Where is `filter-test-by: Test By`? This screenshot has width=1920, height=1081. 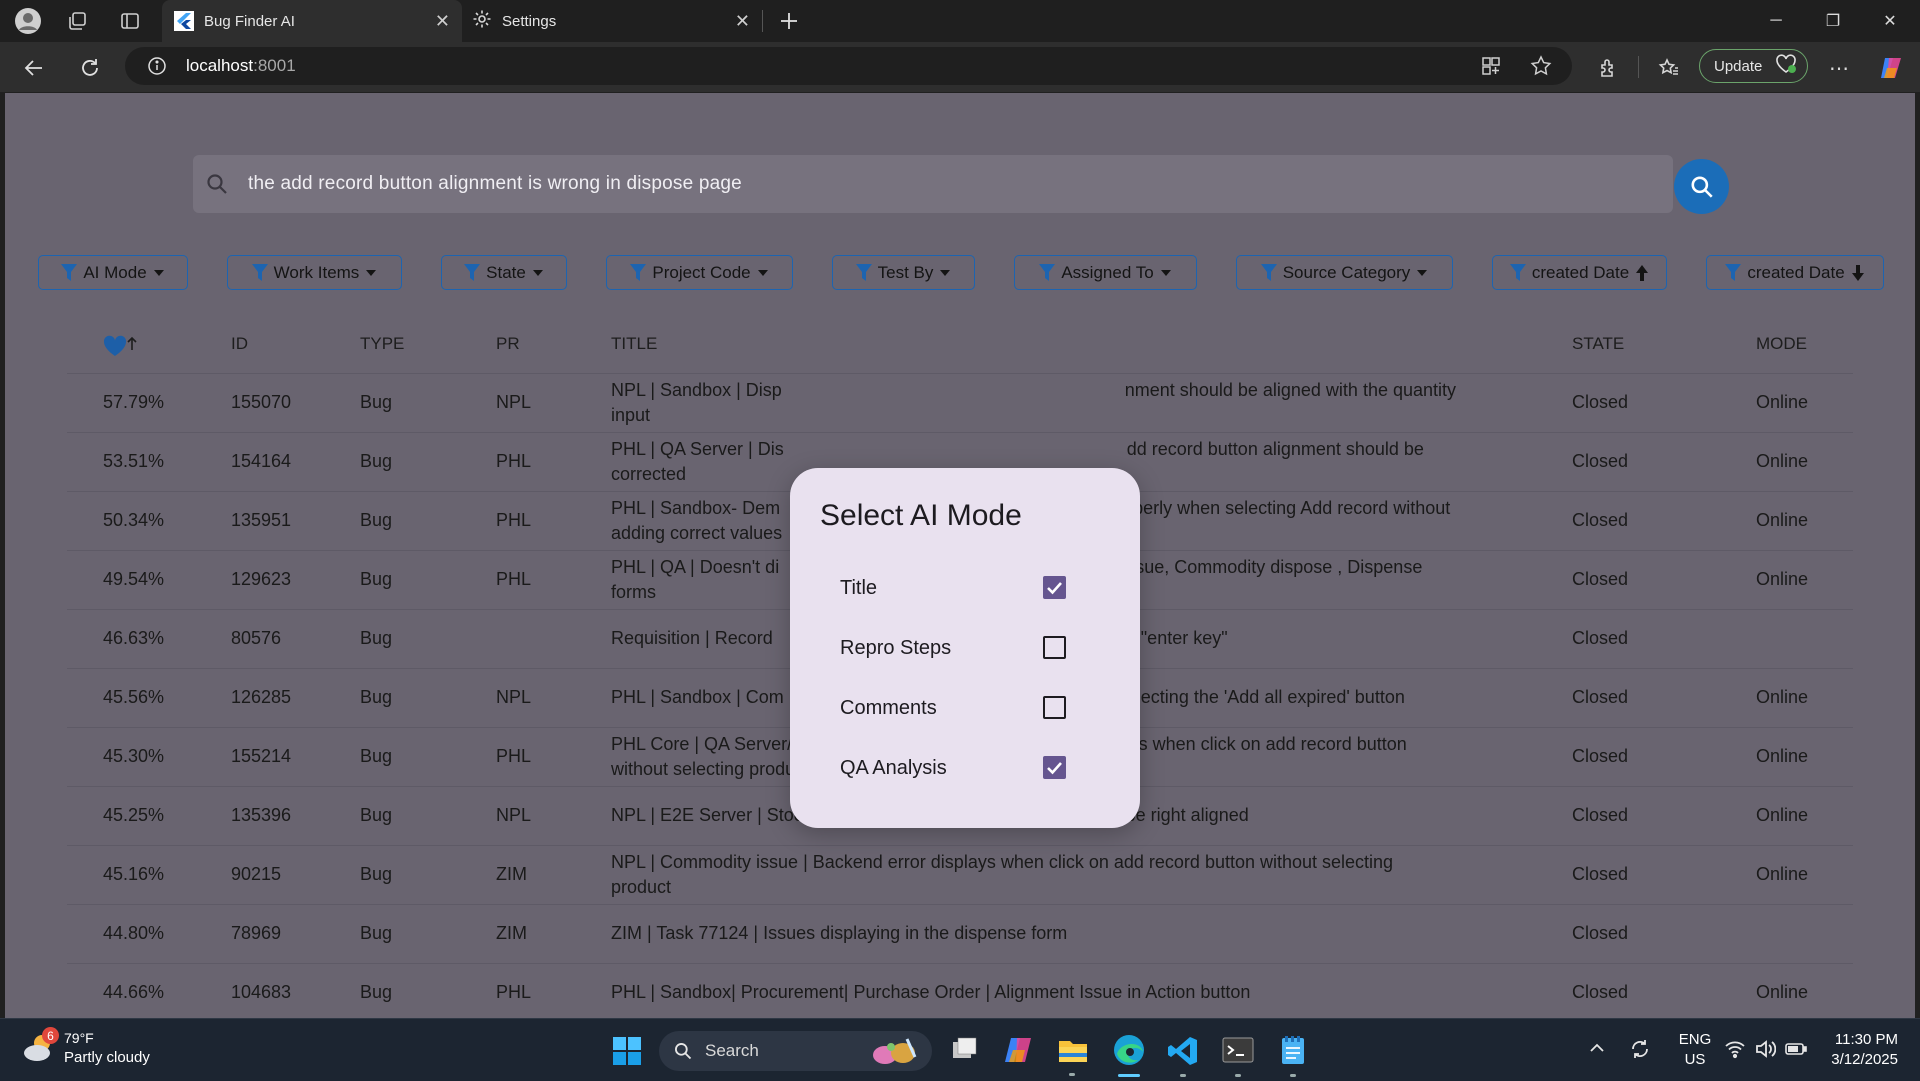
filter-test-by: Test By is located at coordinates (903, 272).